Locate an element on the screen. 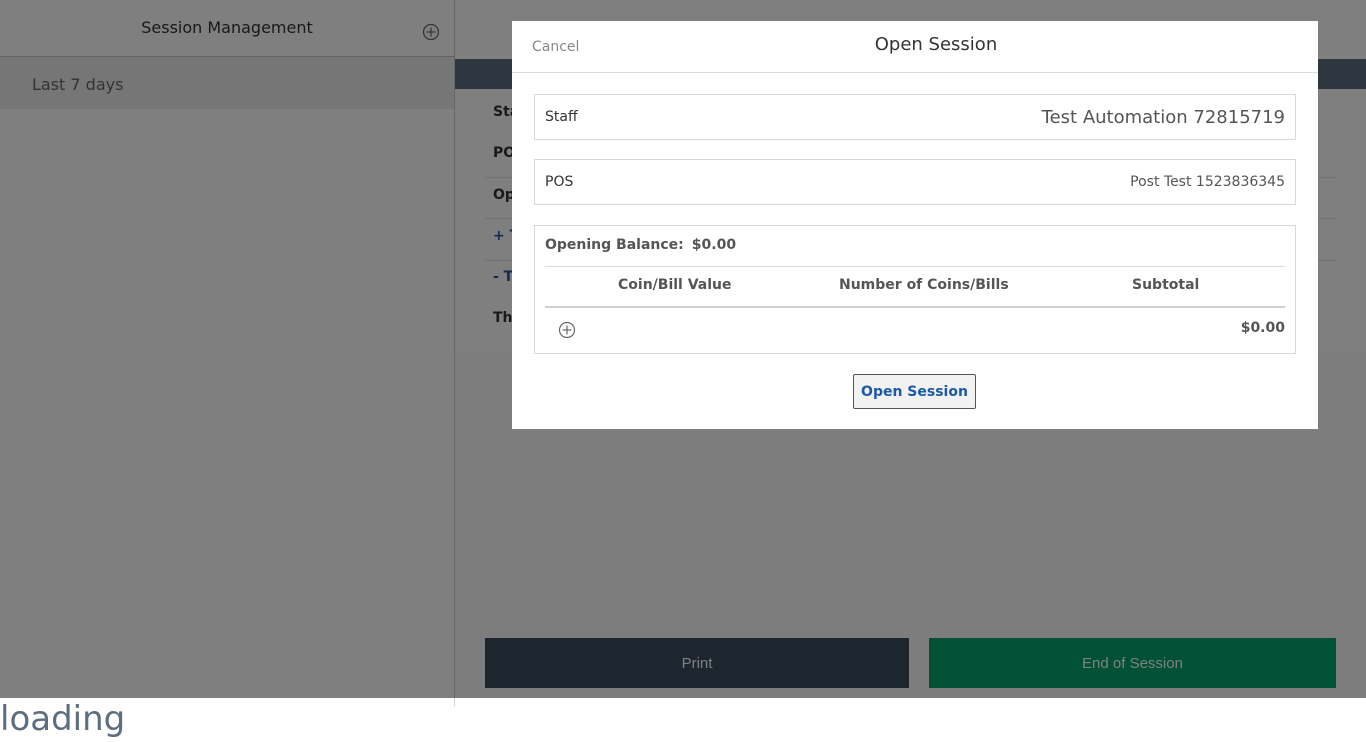 The height and width of the screenshot is (742, 1366). pos-field: POS Post Test 1523836345 is located at coordinates (915, 182).